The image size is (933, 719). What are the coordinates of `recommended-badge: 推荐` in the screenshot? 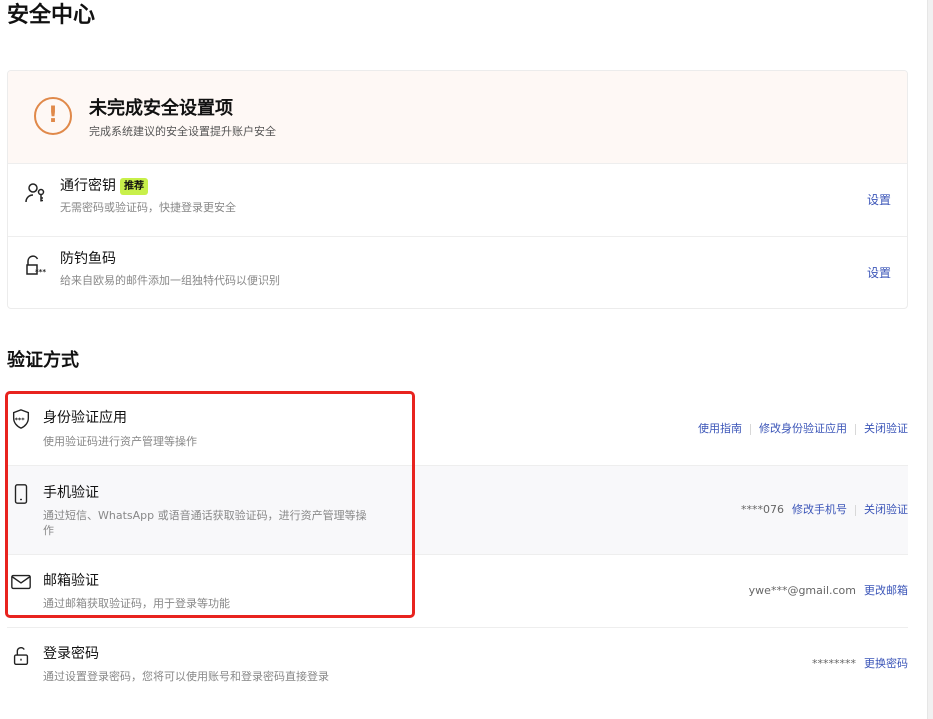 It's located at (134, 186).